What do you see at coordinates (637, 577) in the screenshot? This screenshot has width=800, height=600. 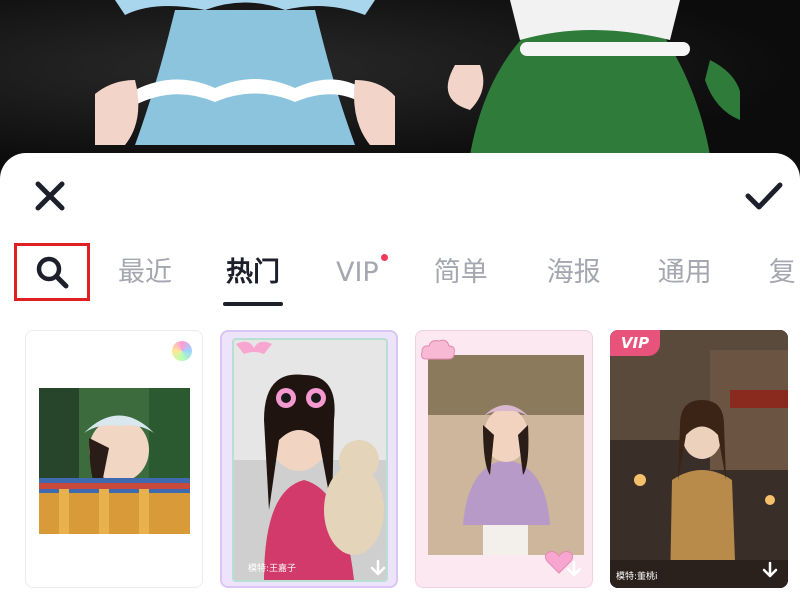 I see `model-credit: 模特:董桃i` at bounding box center [637, 577].